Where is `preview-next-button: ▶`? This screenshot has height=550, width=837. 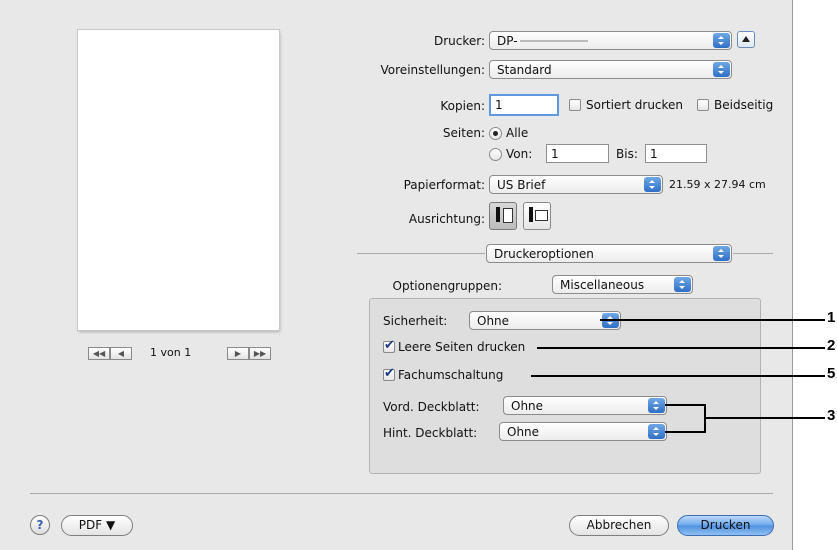
preview-next-button: ▶ is located at coordinates (238, 353).